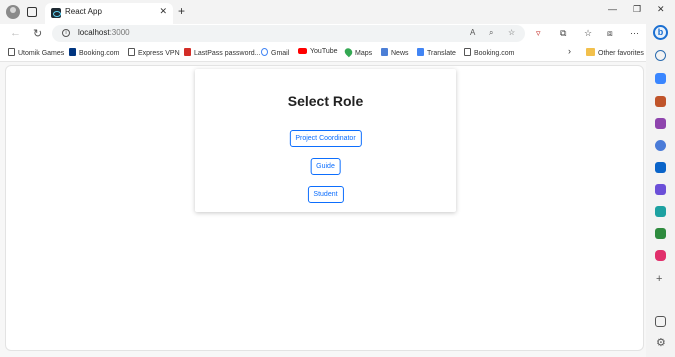 This screenshot has width=675, height=357. I want to click on youtube-icon, so click(302, 51).